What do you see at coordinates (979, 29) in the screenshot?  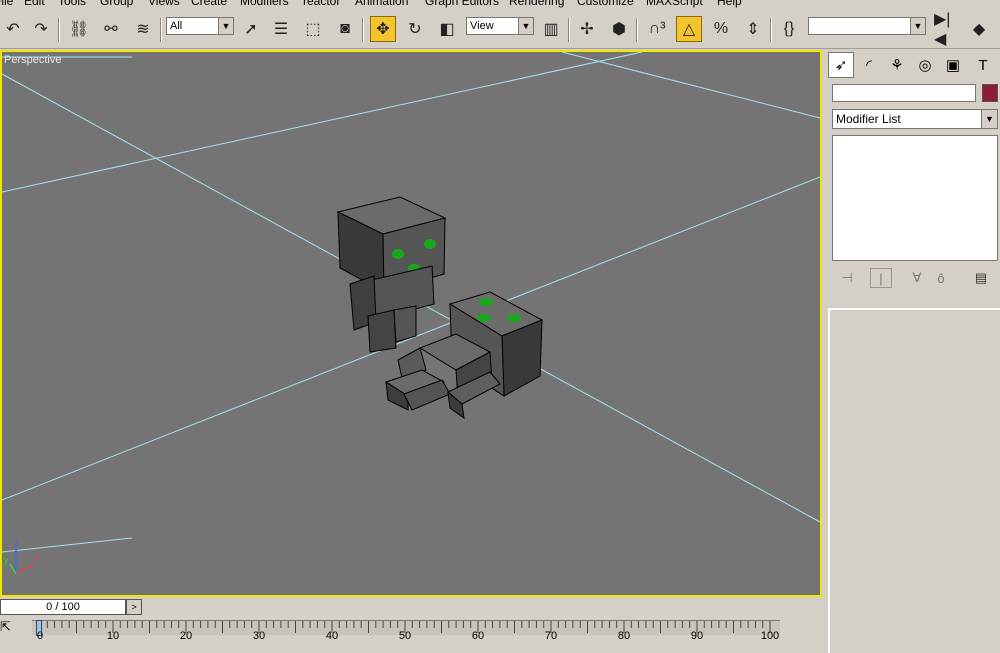 I see `align-icon: ◆` at bounding box center [979, 29].